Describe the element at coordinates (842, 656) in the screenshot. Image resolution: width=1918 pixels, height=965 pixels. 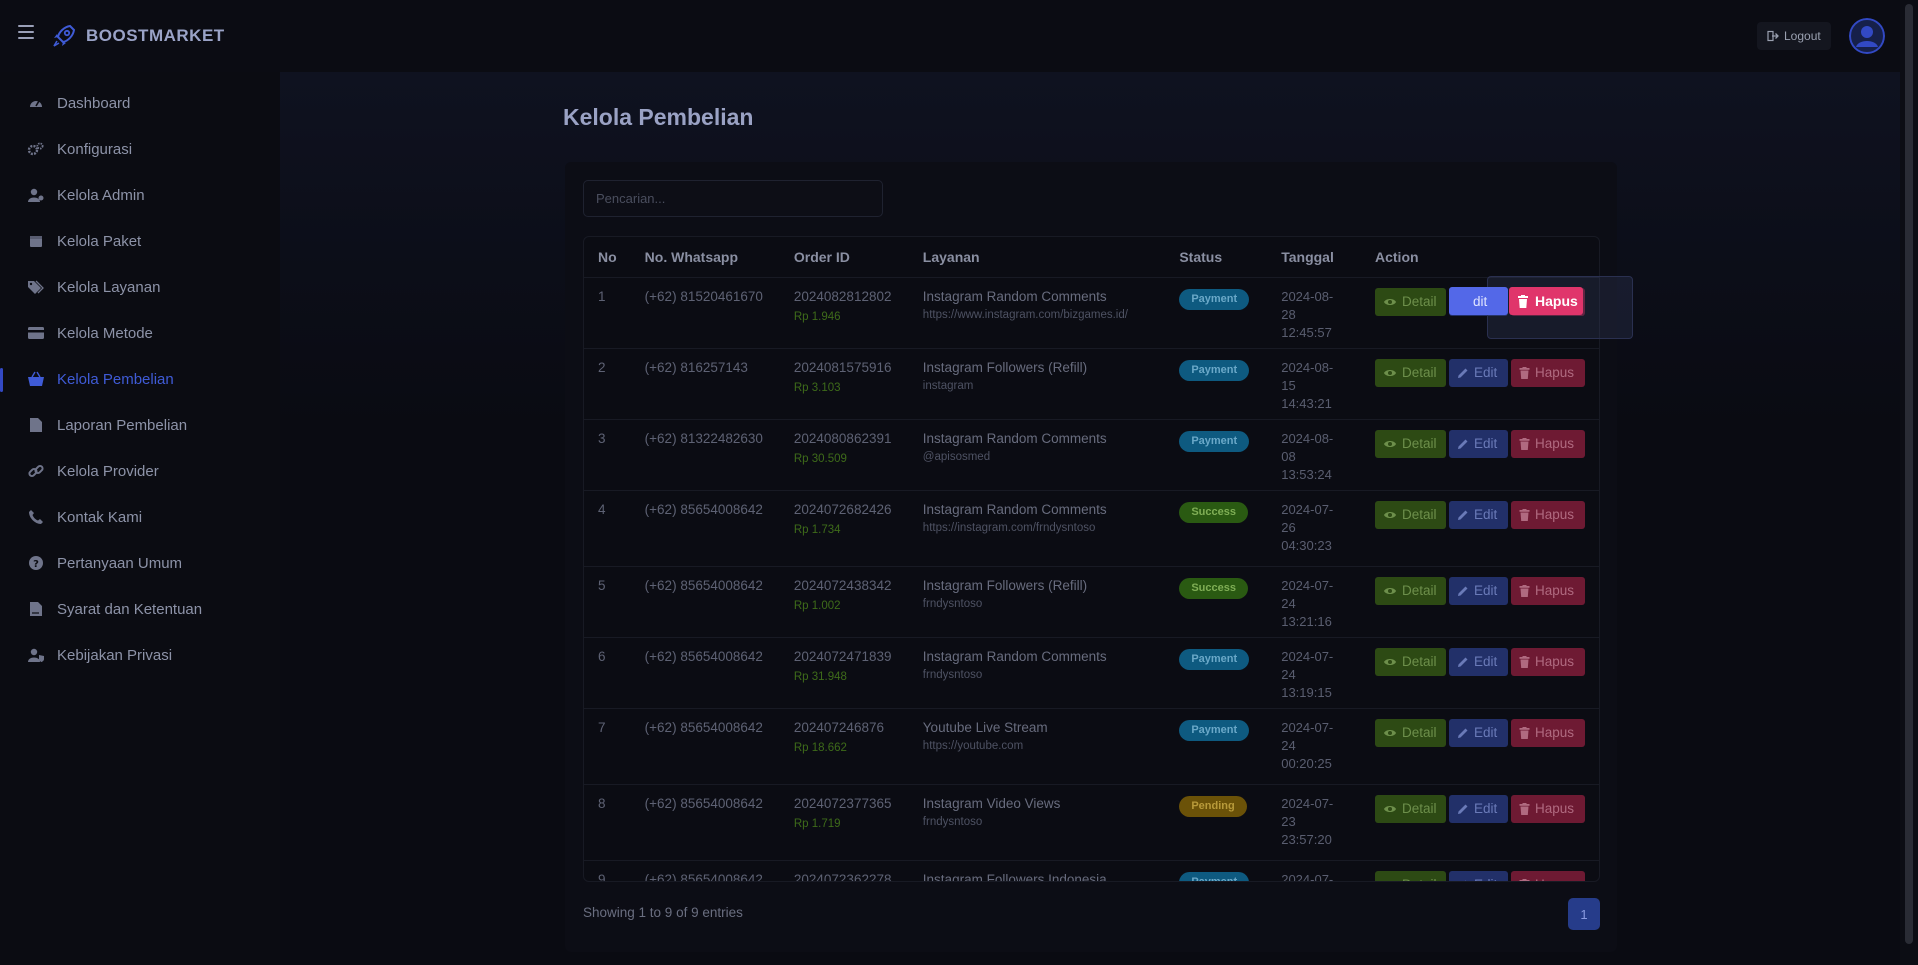
I see `order-id: 2024072471839` at that location.